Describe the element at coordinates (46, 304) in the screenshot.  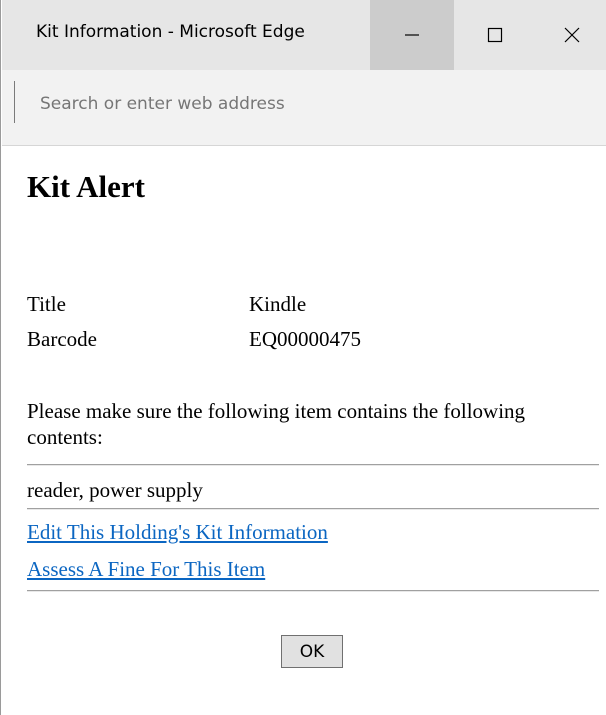
I see `info-label: Title` at that location.